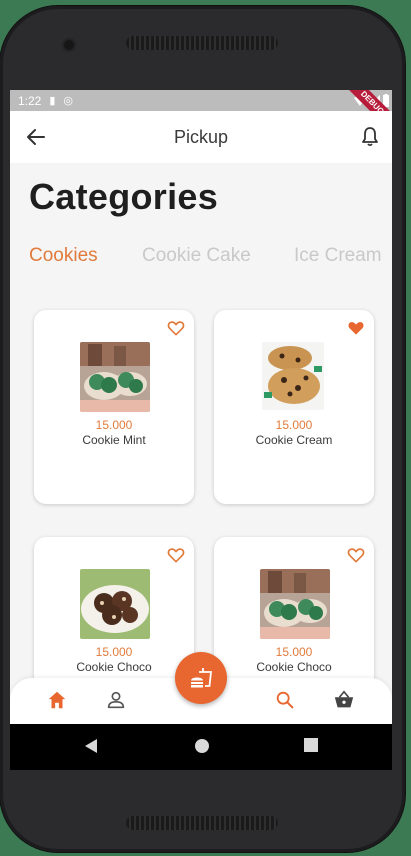 This screenshot has width=411, height=856. I want to click on tab-cookie-cake: Cookie Cake, so click(196, 256).